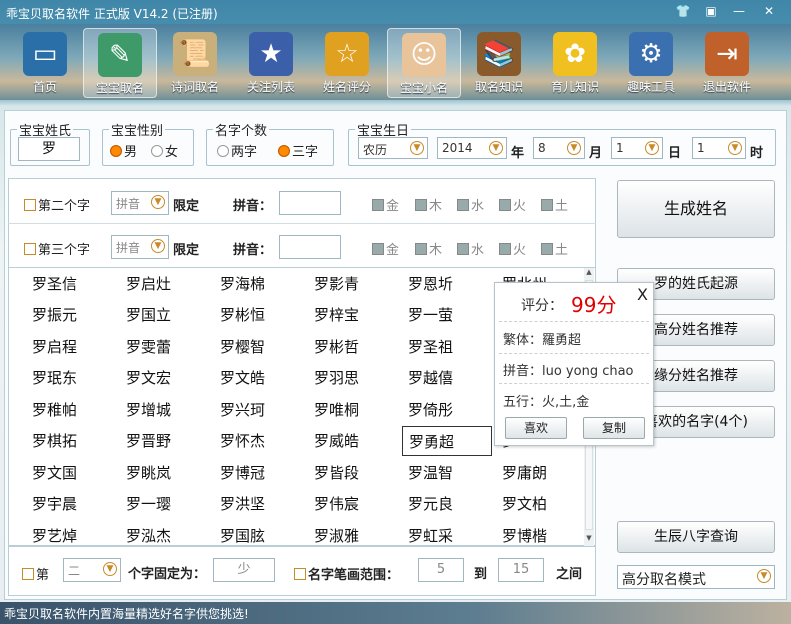 This screenshot has height=624, width=791. What do you see at coordinates (71, 347) in the screenshot?
I see `name-item: 罗启程` at bounding box center [71, 347].